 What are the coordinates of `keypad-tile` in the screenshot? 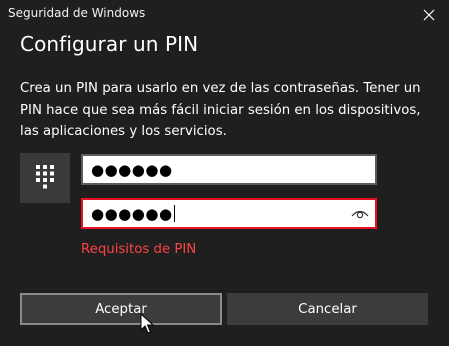 It's located at (45, 178).